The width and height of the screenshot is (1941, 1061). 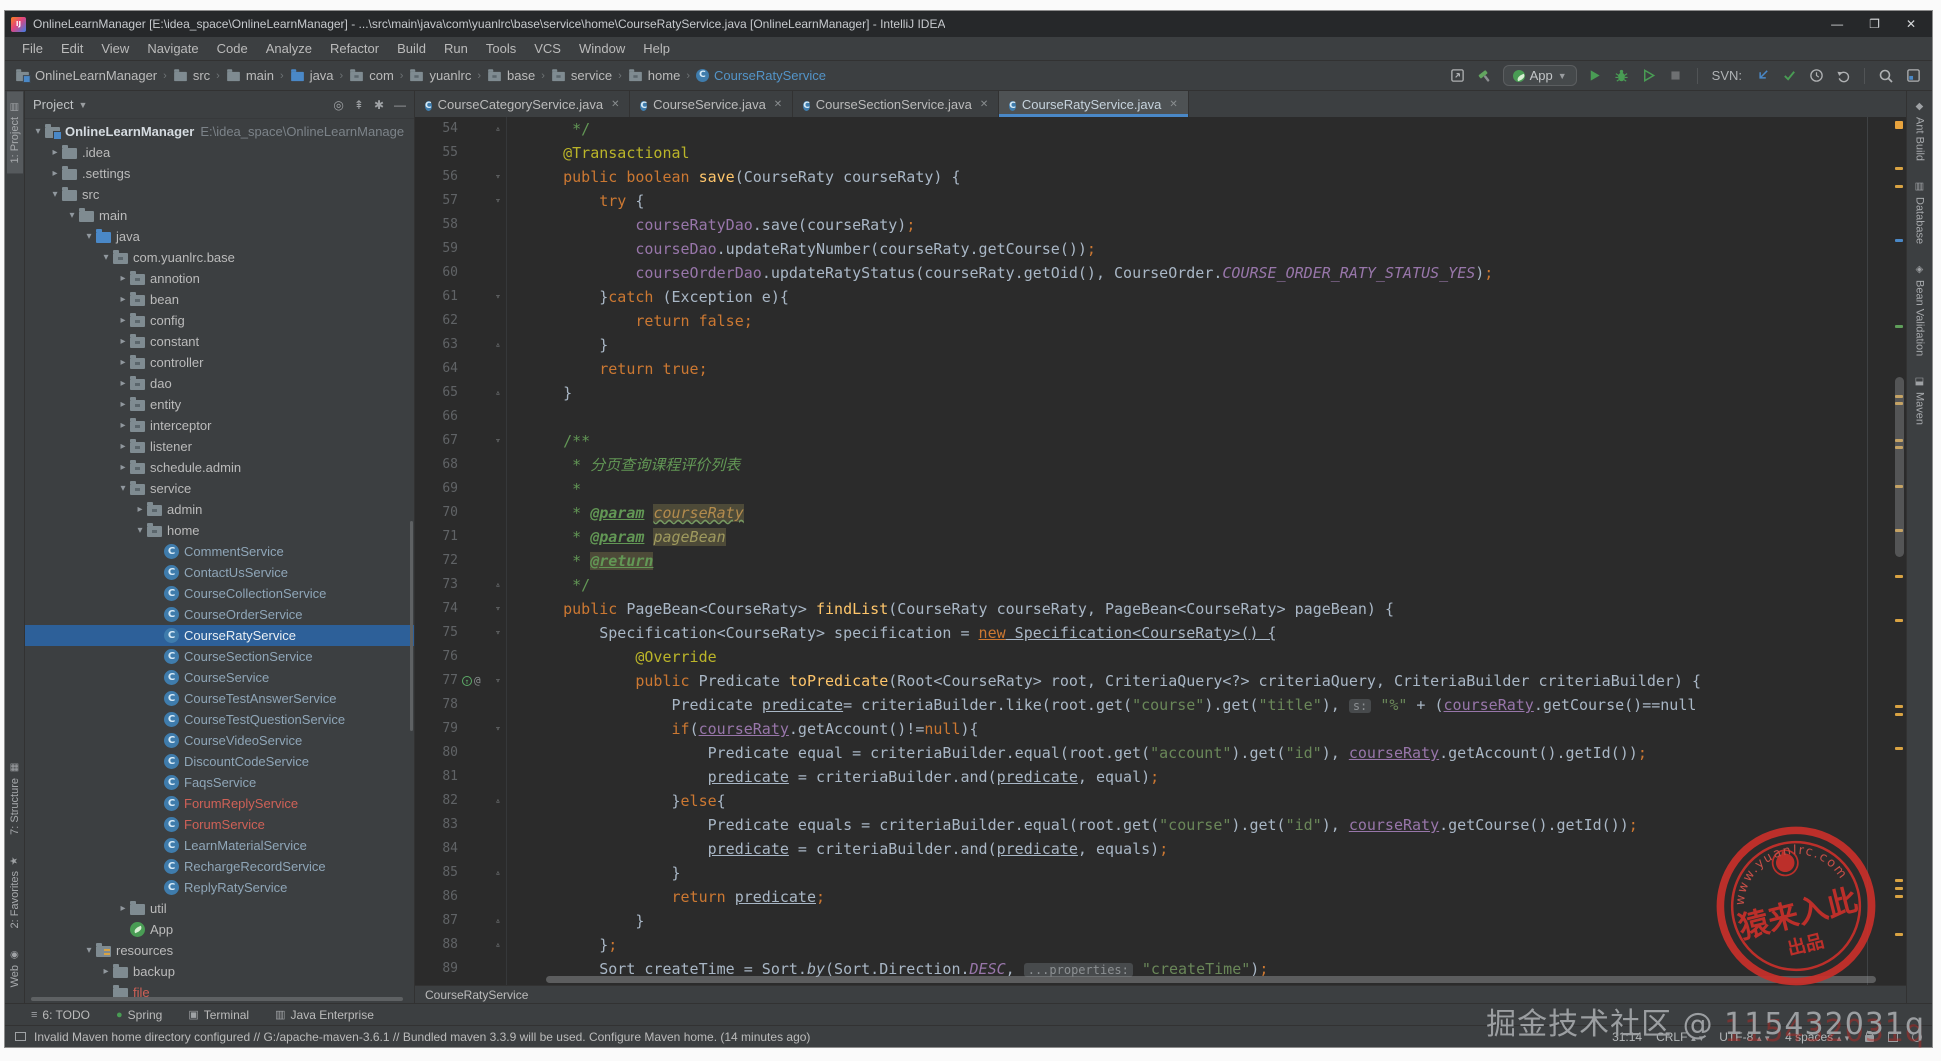 I want to click on minimize-button: —, so click(x=1837, y=24).